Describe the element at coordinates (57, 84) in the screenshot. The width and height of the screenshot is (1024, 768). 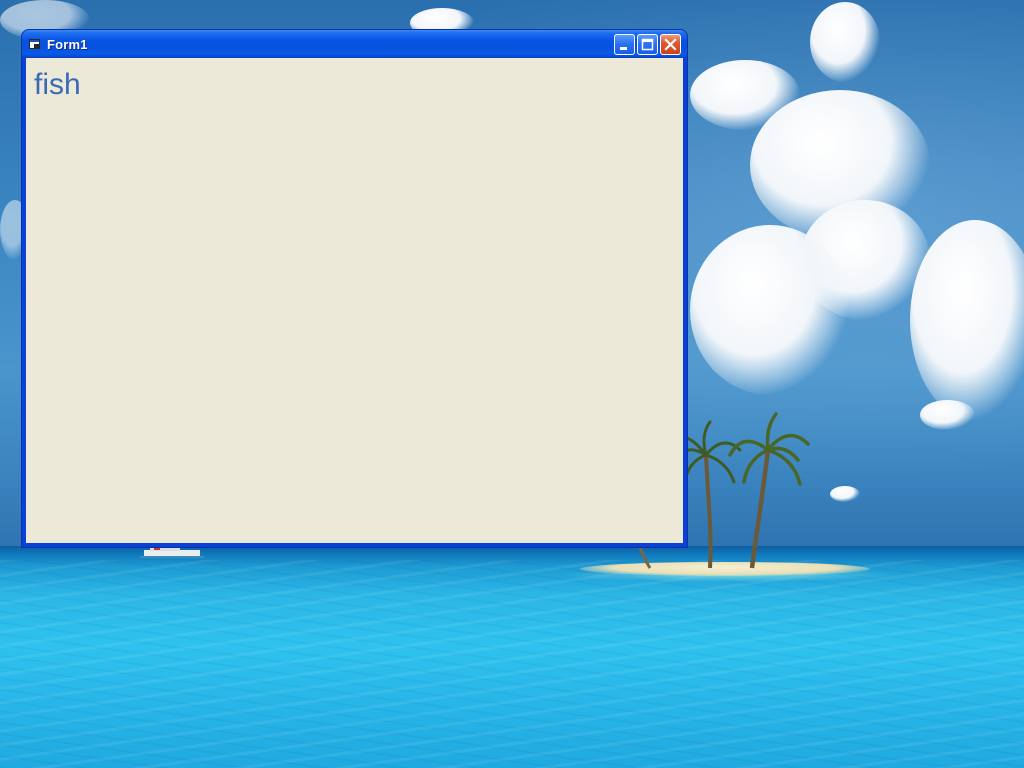
I see `fish-label: fish` at that location.